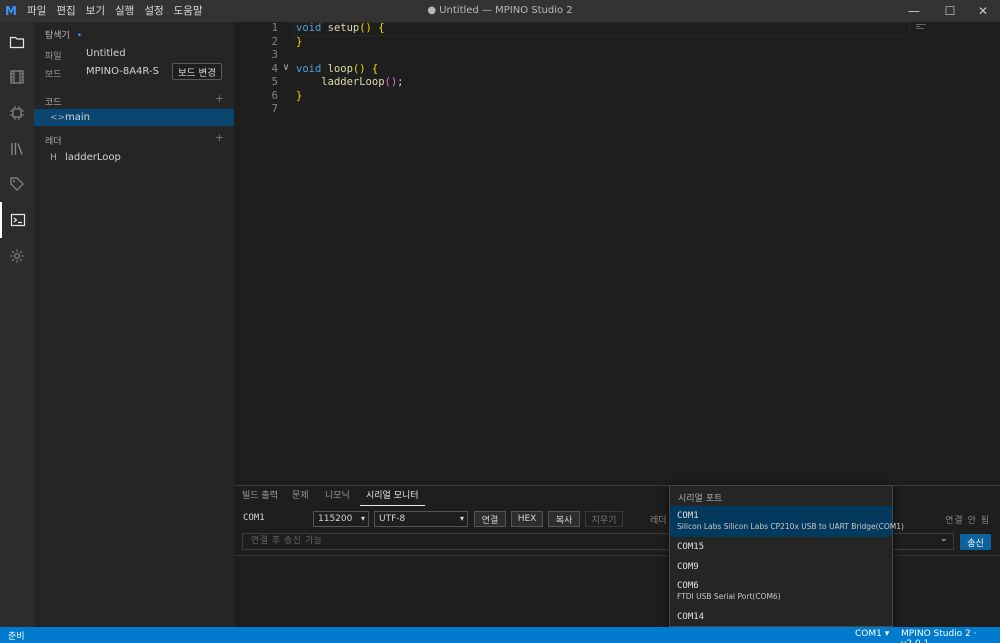 The width and height of the screenshot is (1000, 643). What do you see at coordinates (57, 36) in the screenshot?
I see `explorer-title: 탐색기` at bounding box center [57, 36].